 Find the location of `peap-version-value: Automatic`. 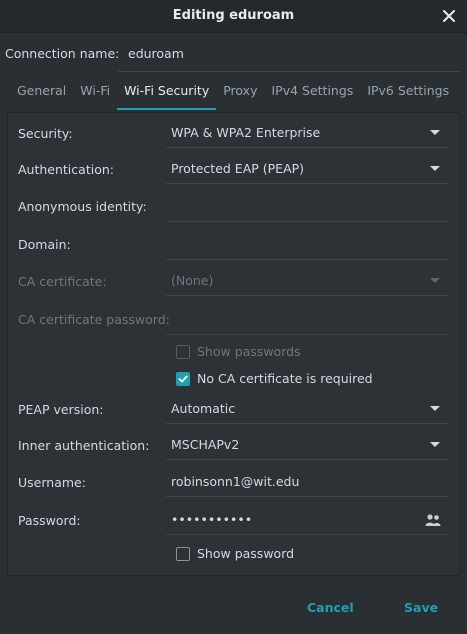

peap-version-value: Automatic is located at coordinates (203, 408).